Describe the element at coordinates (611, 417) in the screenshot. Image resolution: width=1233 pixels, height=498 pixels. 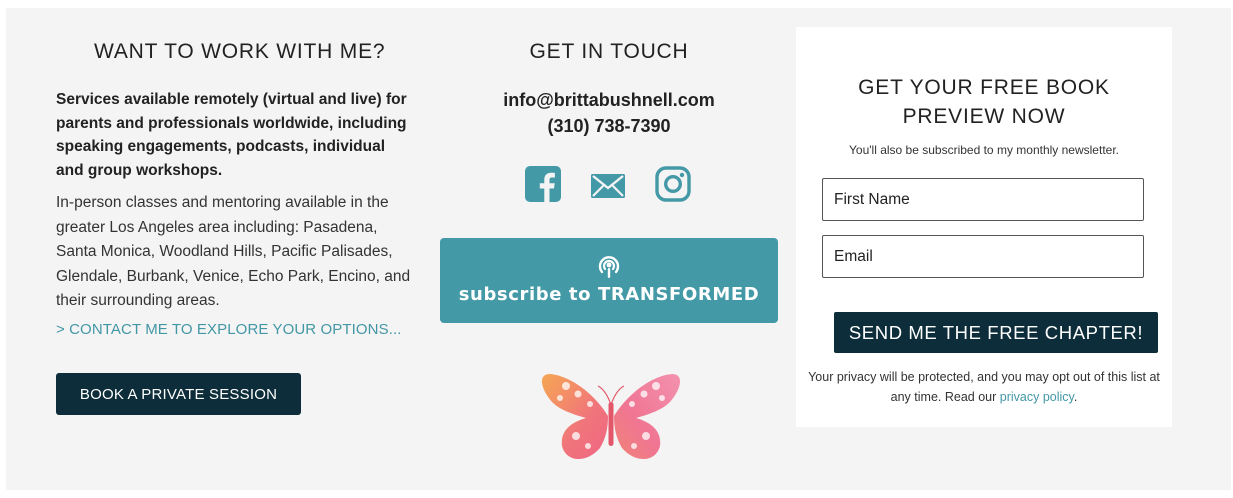
I see `butterfly-logo-icon` at that location.